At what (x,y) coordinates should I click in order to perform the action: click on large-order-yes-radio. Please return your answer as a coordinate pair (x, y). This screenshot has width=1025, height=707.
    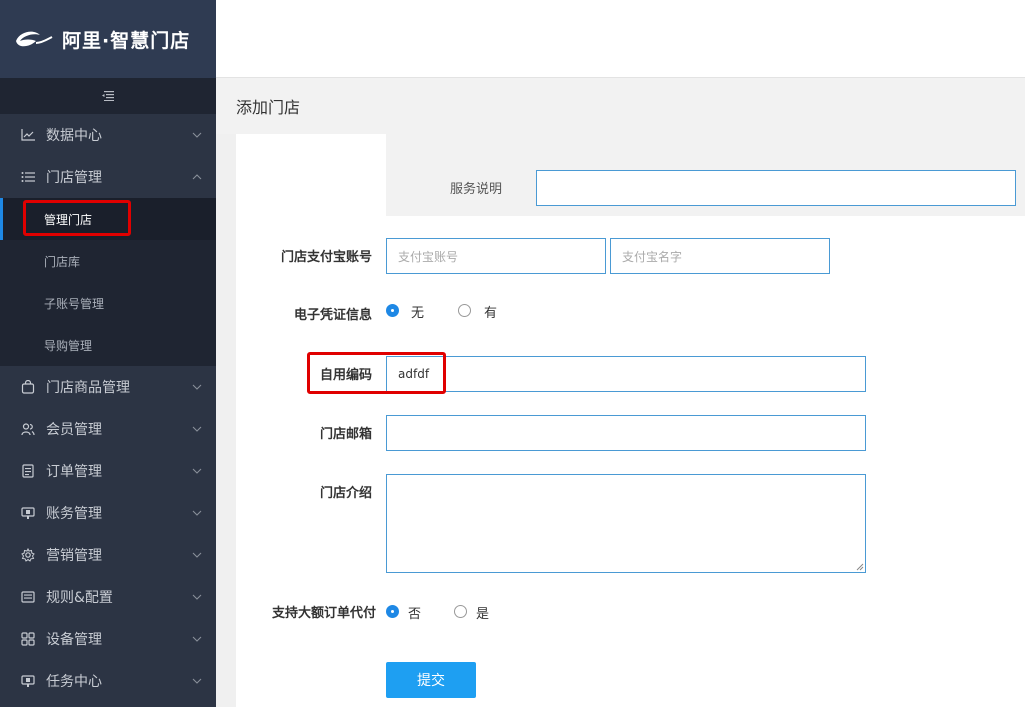
    Looking at the image, I should click on (460, 611).